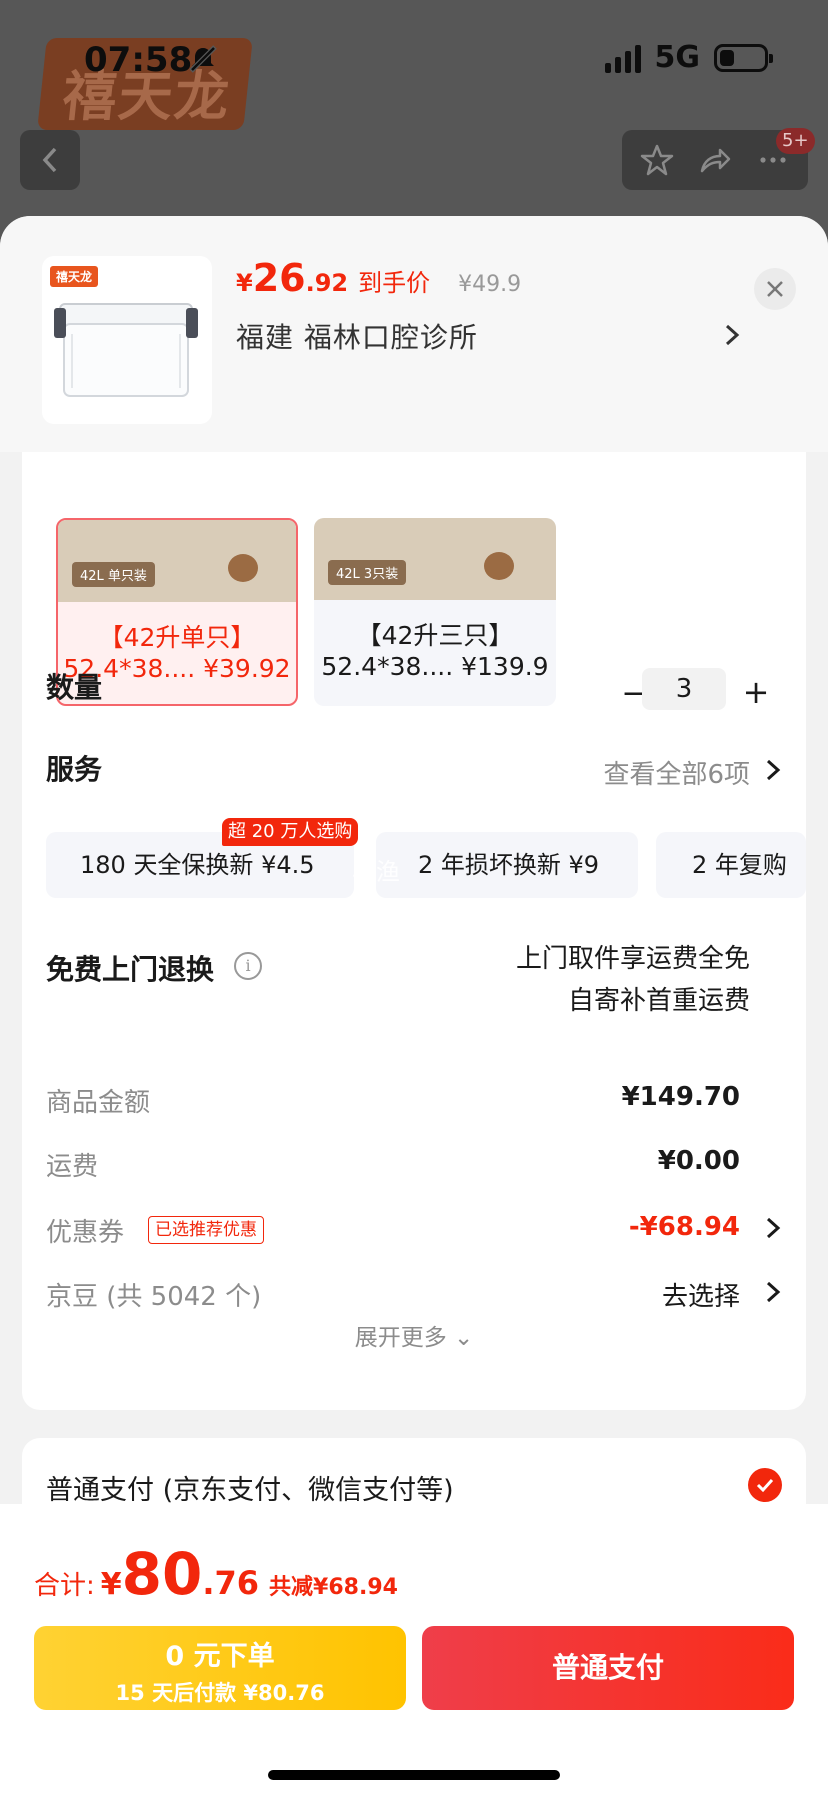  Describe the element at coordinates (357, 336) in the screenshot. I see `delivery-address: 福建 福林口腔诊所` at that location.